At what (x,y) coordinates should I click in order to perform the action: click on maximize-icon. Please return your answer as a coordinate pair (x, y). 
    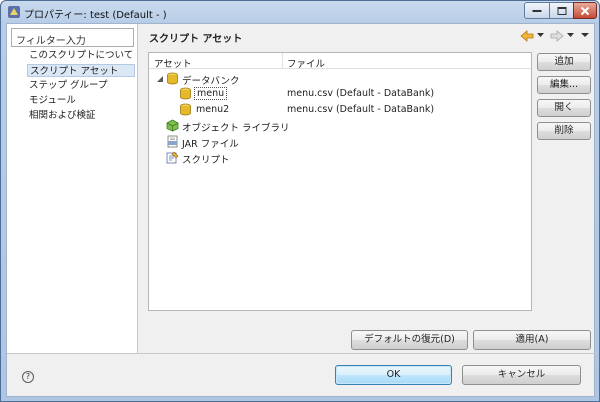
    Looking at the image, I should click on (561, 10).